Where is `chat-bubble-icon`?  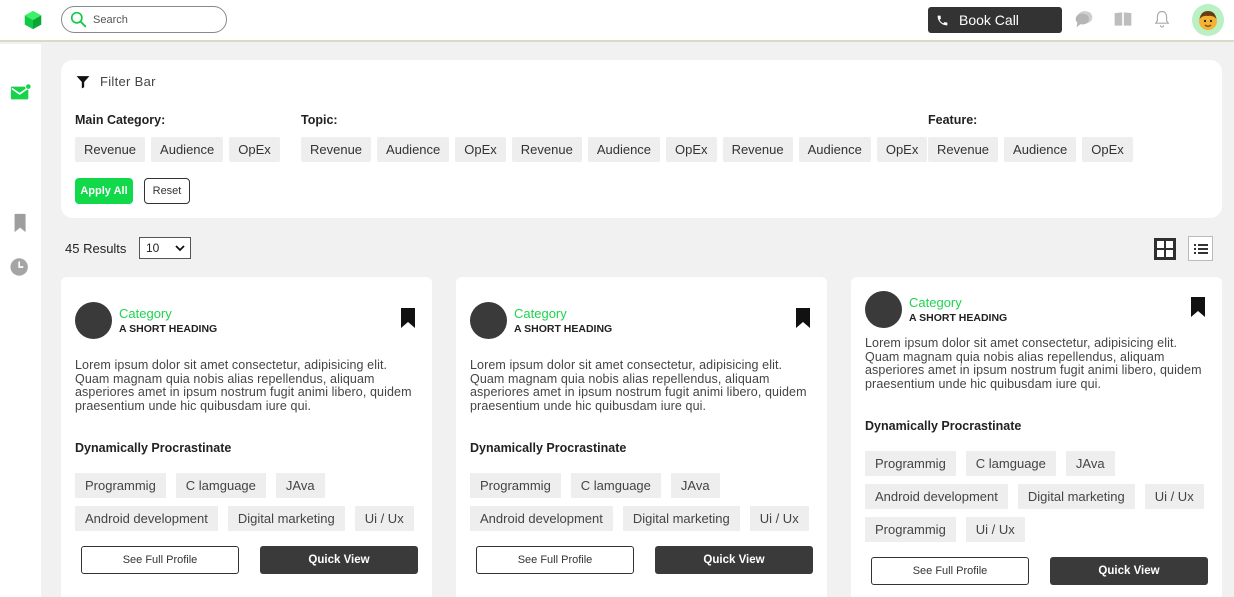 chat-bubble-icon is located at coordinates (1084, 19).